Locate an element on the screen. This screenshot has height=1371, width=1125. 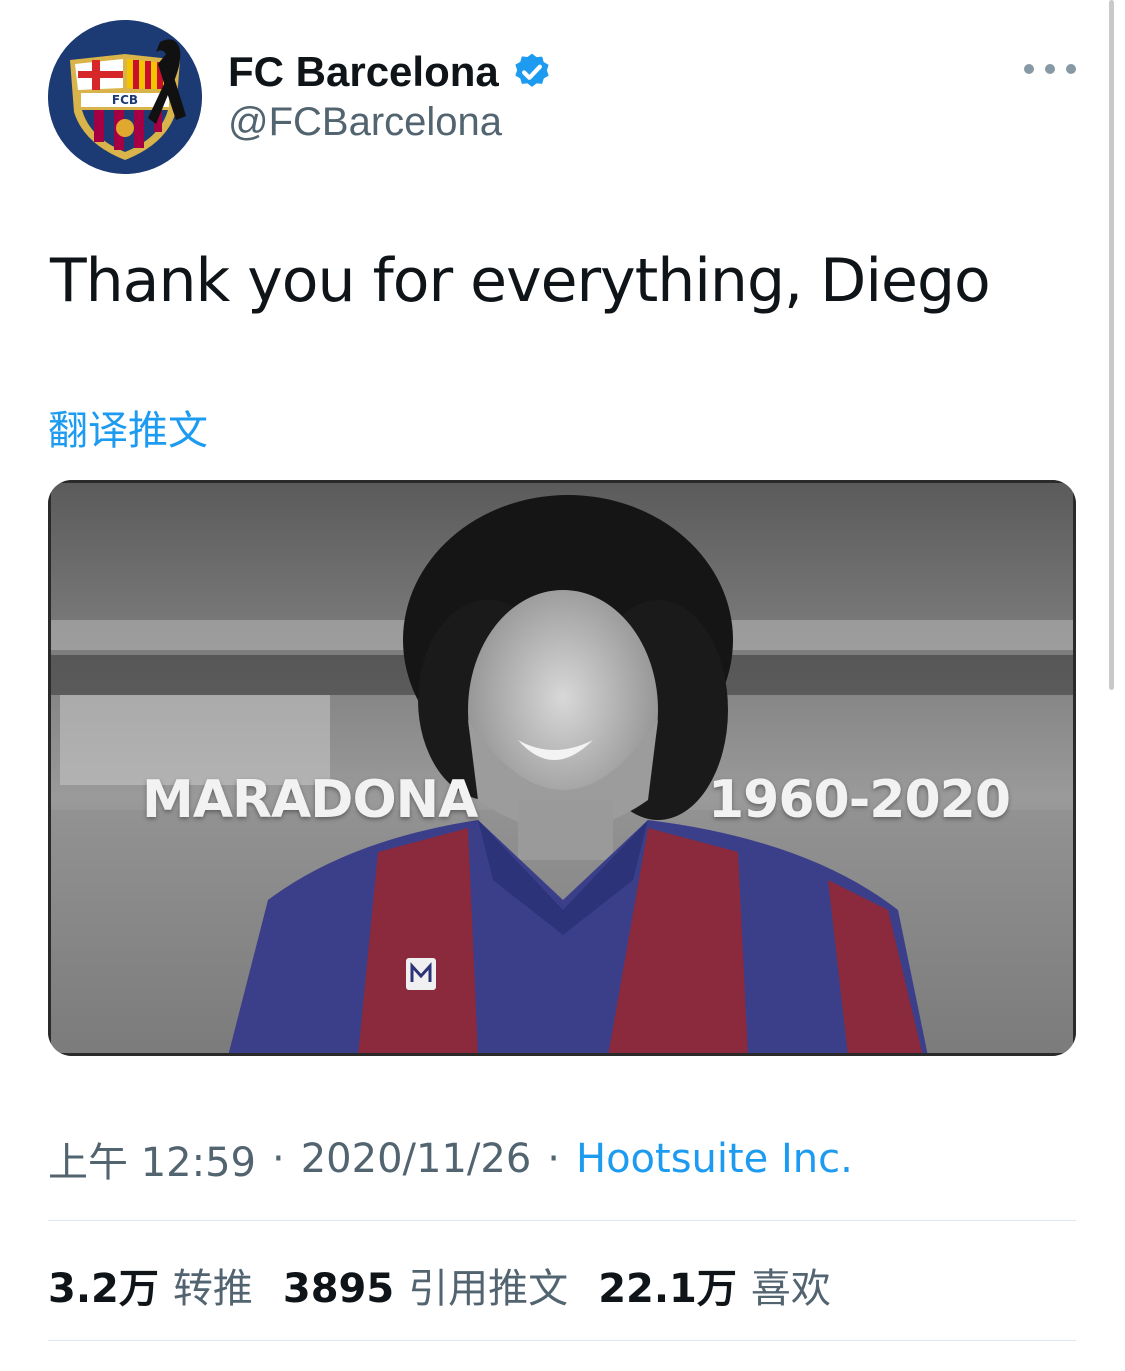
tweet-date: 2020/11/26 is located at coordinates (416, 1159).